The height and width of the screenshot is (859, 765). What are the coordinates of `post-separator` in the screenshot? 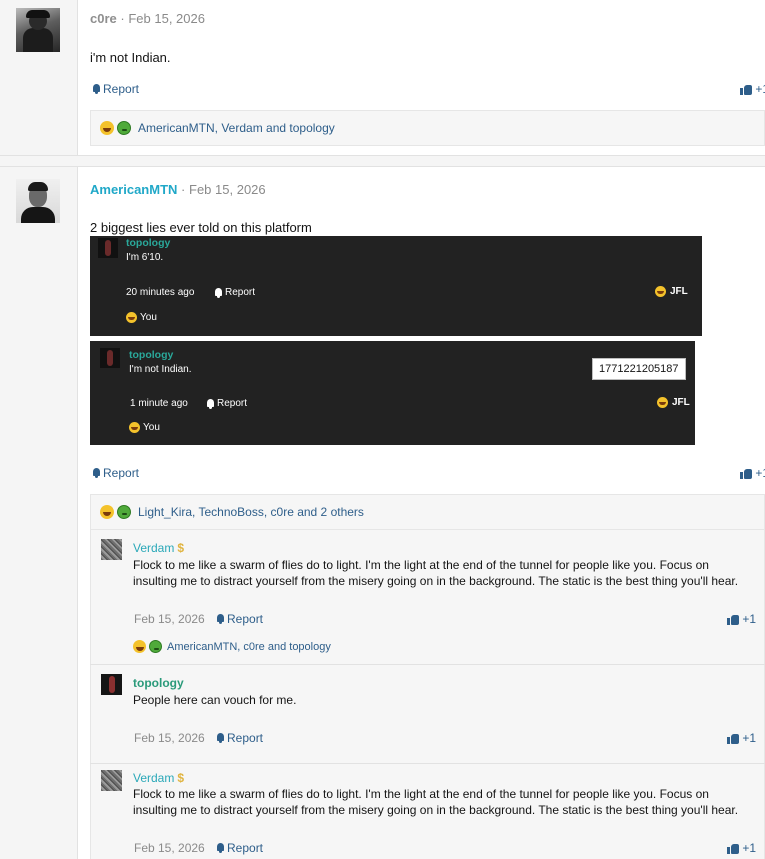 It's located at (382, 161).